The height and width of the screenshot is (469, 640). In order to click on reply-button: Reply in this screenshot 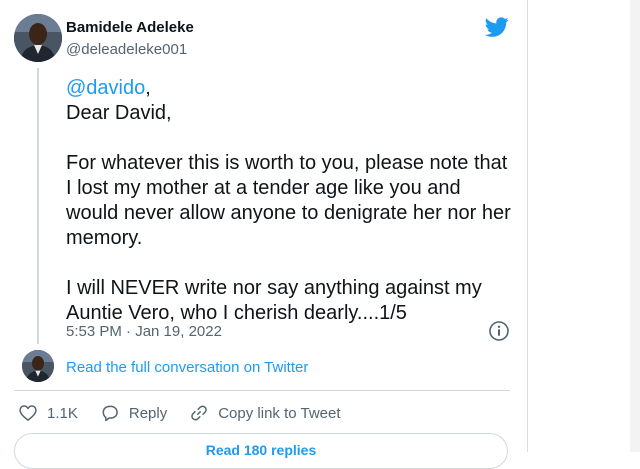, I will do `click(133, 413)`.